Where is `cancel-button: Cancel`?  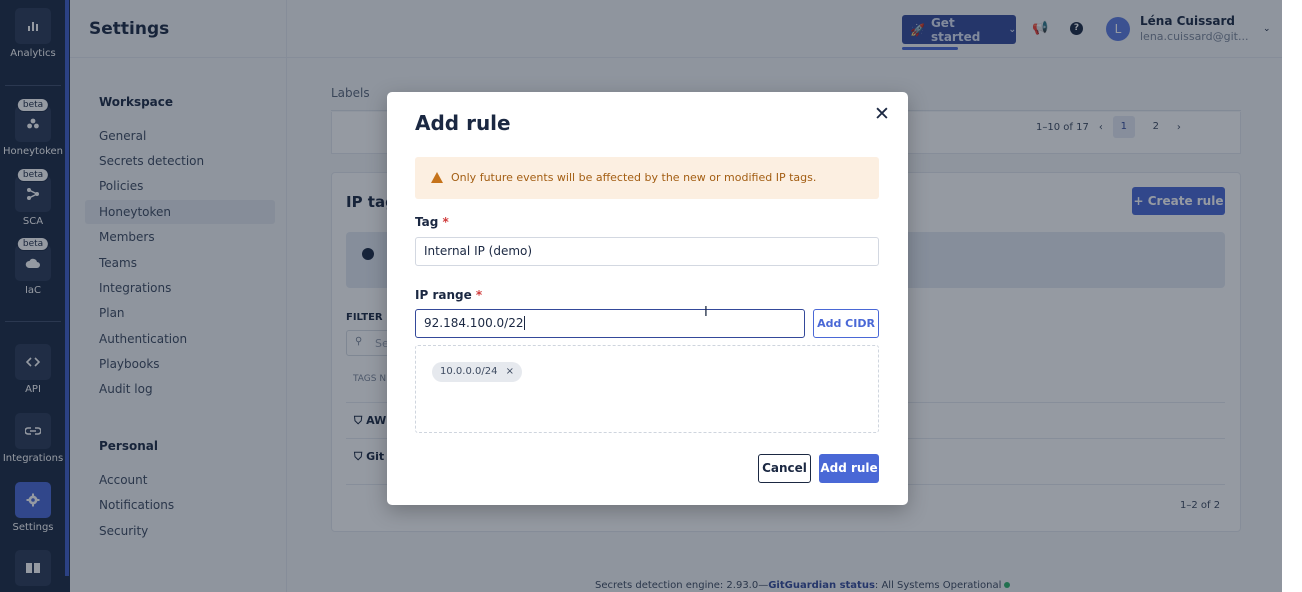 cancel-button: Cancel is located at coordinates (784, 468).